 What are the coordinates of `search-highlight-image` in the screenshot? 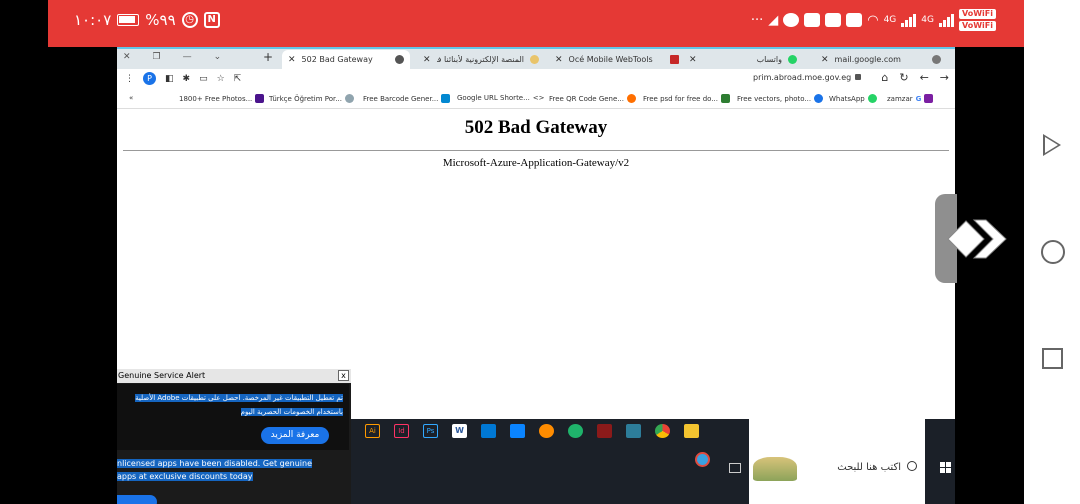 It's located at (775, 469).